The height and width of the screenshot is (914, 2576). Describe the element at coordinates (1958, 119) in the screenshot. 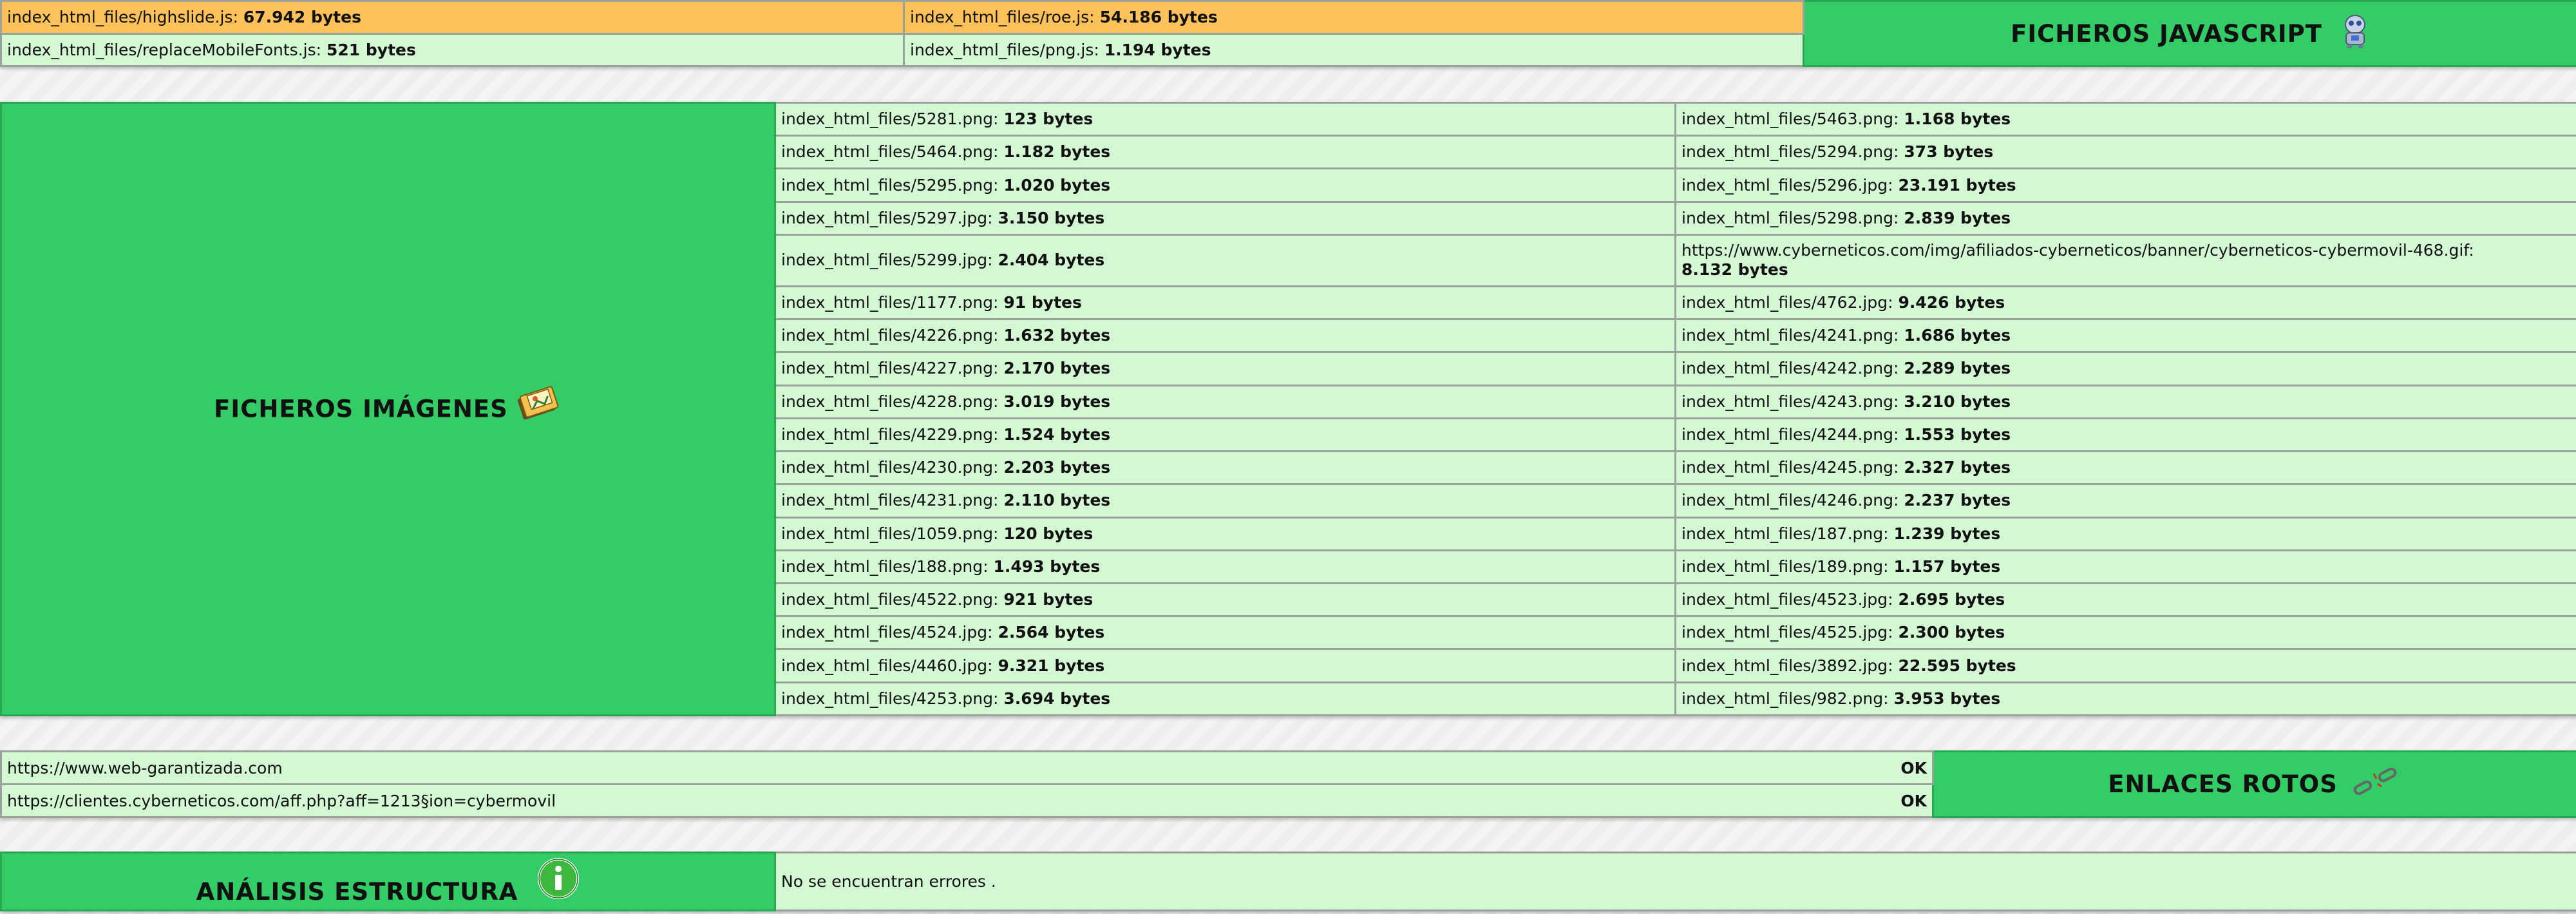

I see `image-file-size: 1.168 bytes` at that location.